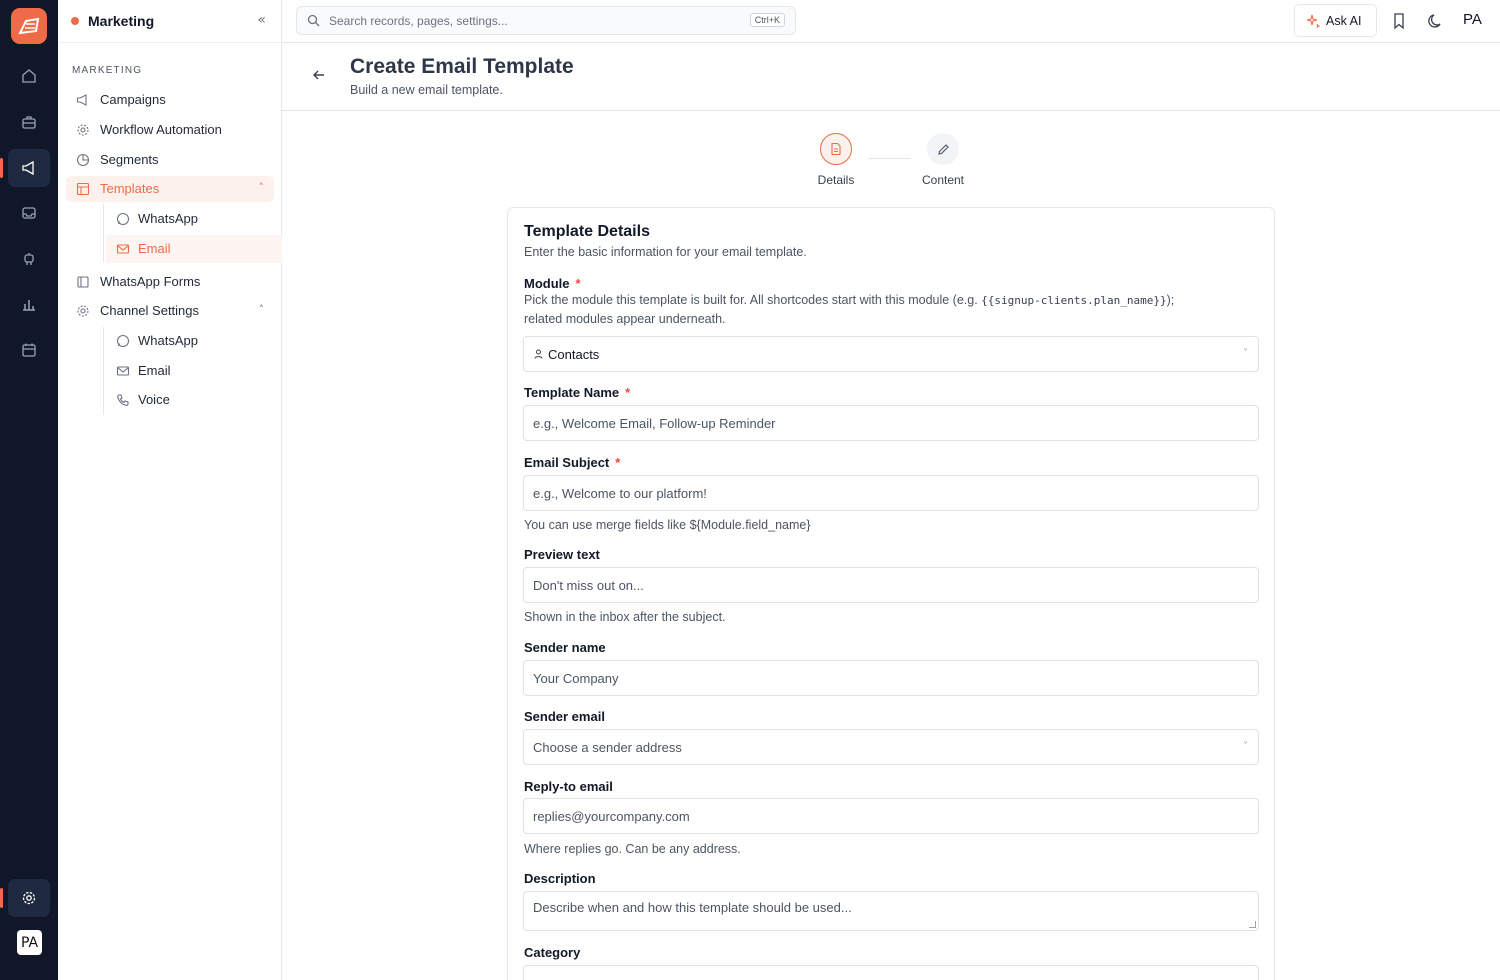 The height and width of the screenshot is (980, 1500). I want to click on sidebar-item-label: Workflow Automation, so click(161, 129).